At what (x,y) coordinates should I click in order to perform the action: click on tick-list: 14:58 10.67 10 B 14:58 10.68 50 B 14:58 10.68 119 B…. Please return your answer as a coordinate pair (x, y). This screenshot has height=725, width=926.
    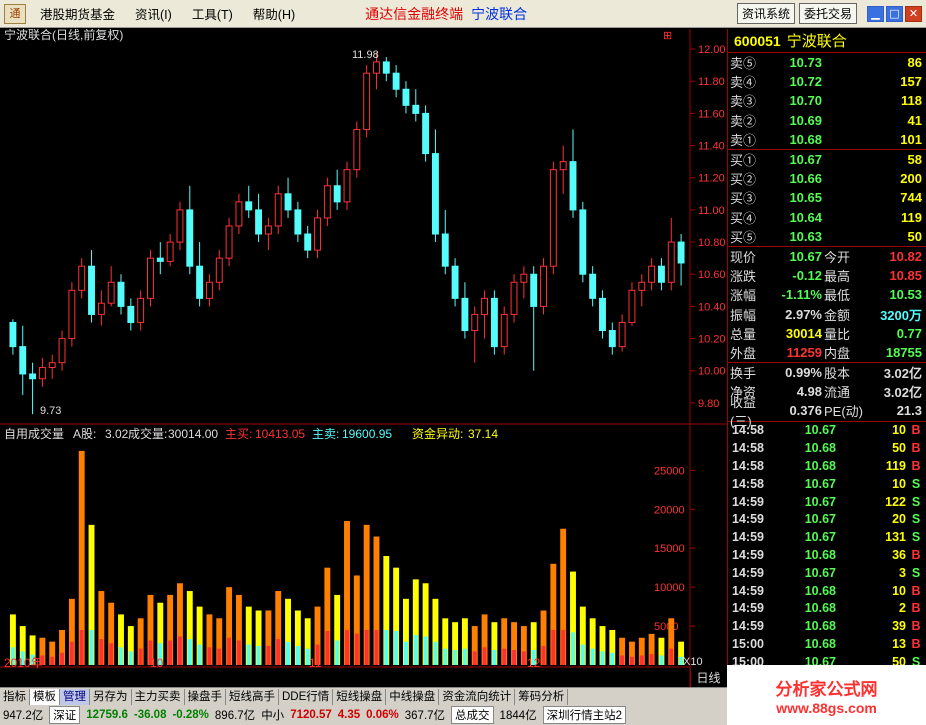
    Looking at the image, I should click on (827, 546).